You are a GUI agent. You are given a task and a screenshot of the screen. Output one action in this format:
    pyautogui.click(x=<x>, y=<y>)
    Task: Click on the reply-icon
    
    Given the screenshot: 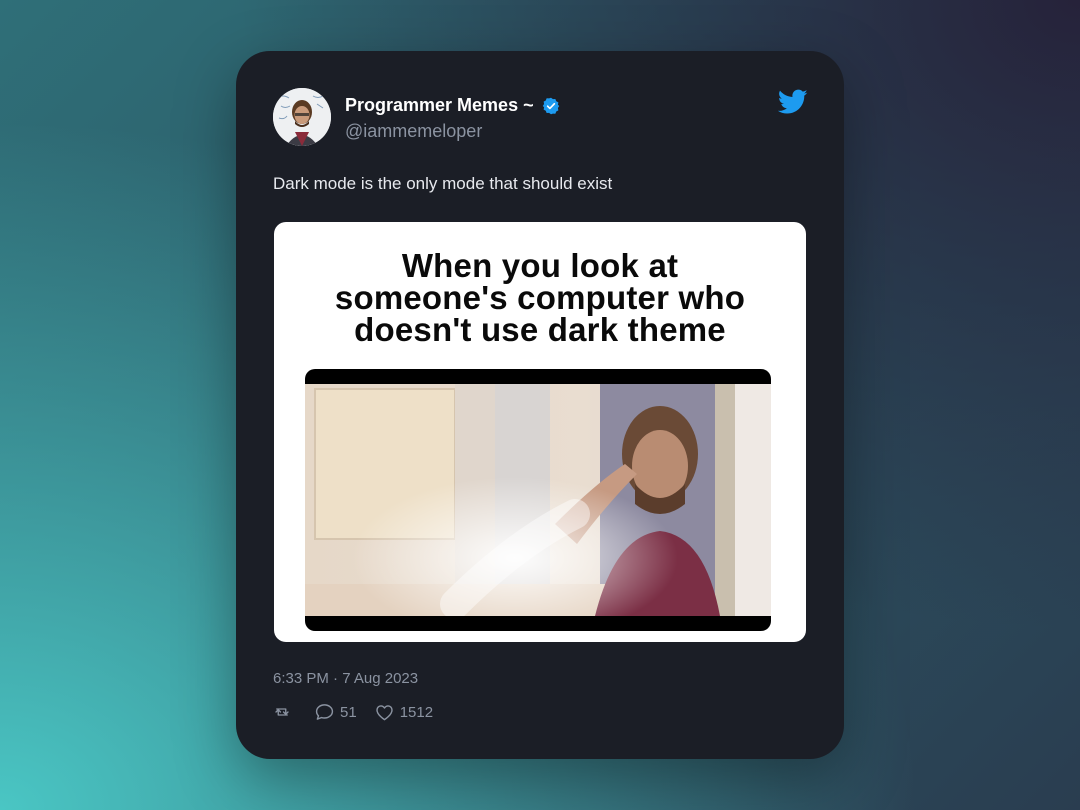 What is the action you would take?
    pyautogui.click(x=324, y=712)
    